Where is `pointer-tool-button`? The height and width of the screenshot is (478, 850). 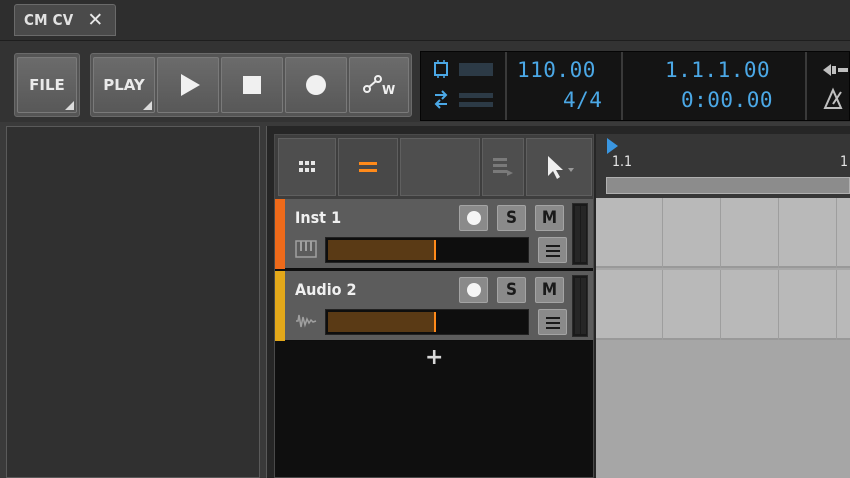 pointer-tool-button is located at coordinates (559, 167).